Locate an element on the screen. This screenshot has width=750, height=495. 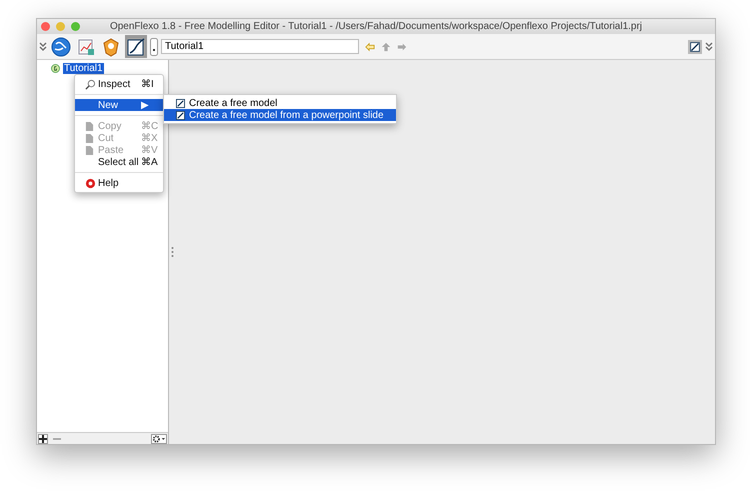
project-icon is located at coordinates (55, 68).